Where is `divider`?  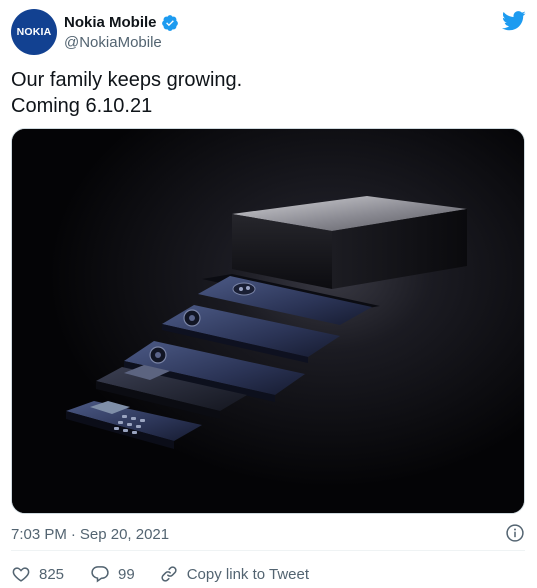
divider is located at coordinates (268, 550).